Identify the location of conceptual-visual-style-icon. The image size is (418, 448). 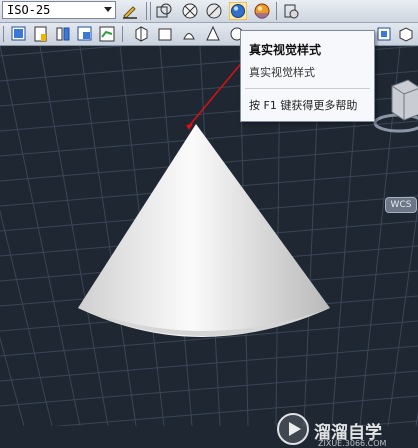
(262, 11).